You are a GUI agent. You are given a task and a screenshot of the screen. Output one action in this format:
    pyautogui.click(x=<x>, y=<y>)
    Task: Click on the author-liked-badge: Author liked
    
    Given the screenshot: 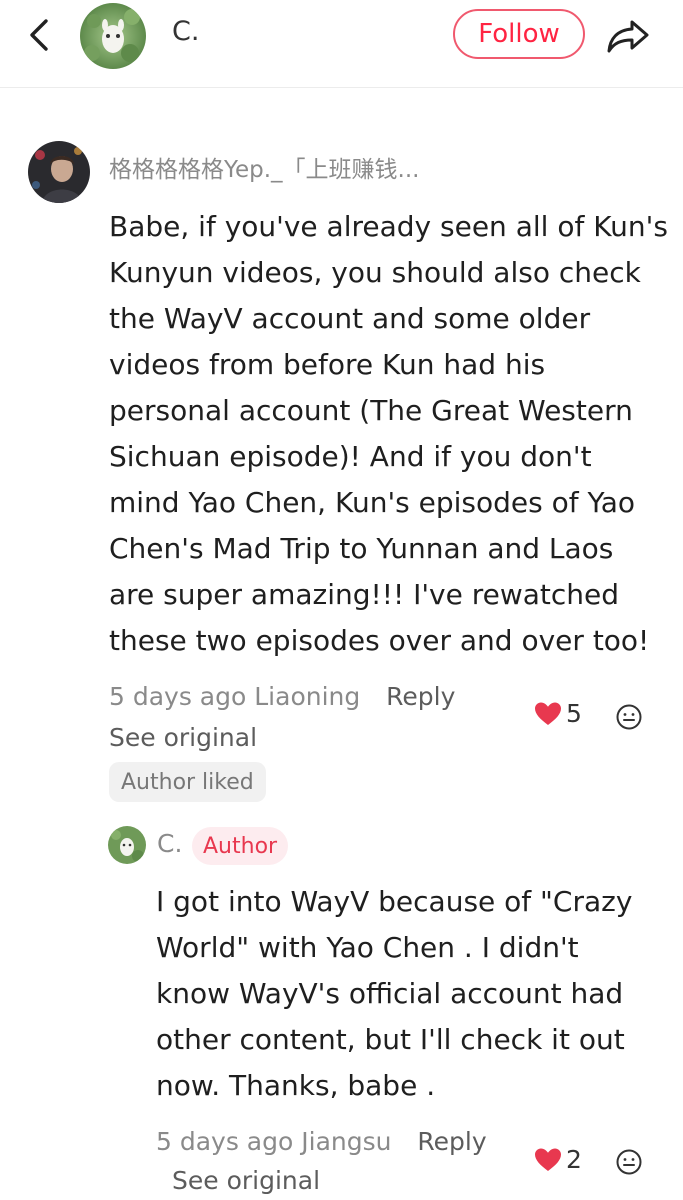 What is the action you would take?
    pyautogui.click(x=187, y=782)
    